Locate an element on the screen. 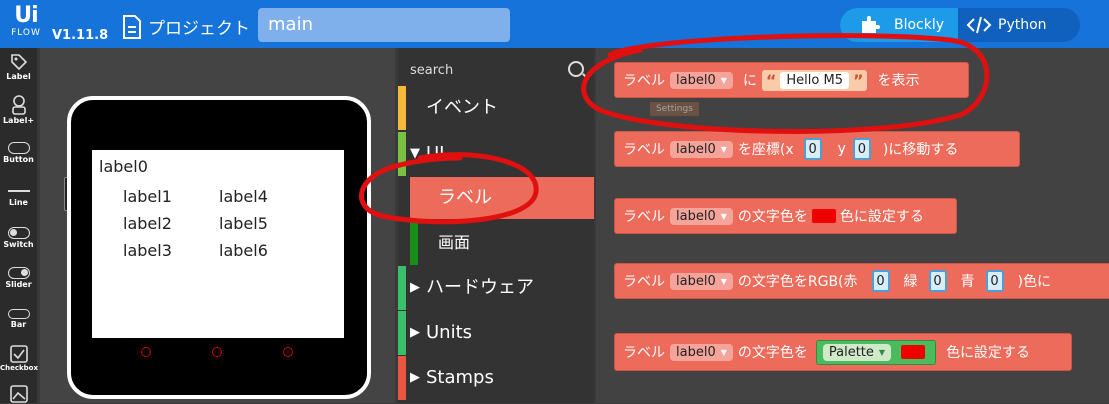 This screenshot has width=1109, height=404. uiflow-logo: Ui FLOW is located at coordinates (26, 24).